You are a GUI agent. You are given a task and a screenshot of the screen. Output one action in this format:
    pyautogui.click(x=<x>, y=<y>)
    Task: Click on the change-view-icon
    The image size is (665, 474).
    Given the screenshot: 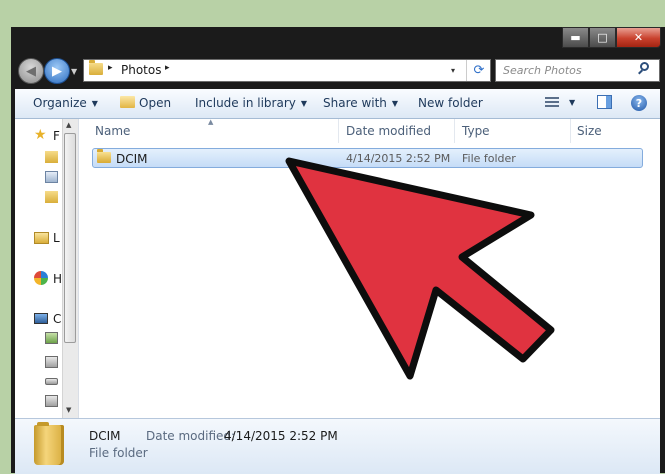 What is the action you would take?
    pyautogui.click(x=552, y=103)
    